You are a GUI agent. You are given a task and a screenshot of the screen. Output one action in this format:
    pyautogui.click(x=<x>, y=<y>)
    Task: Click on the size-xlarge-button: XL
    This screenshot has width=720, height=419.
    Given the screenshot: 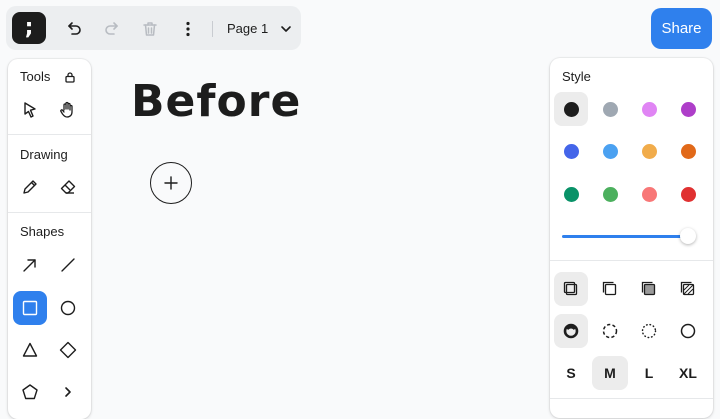 What is the action you would take?
    pyautogui.click(x=688, y=373)
    